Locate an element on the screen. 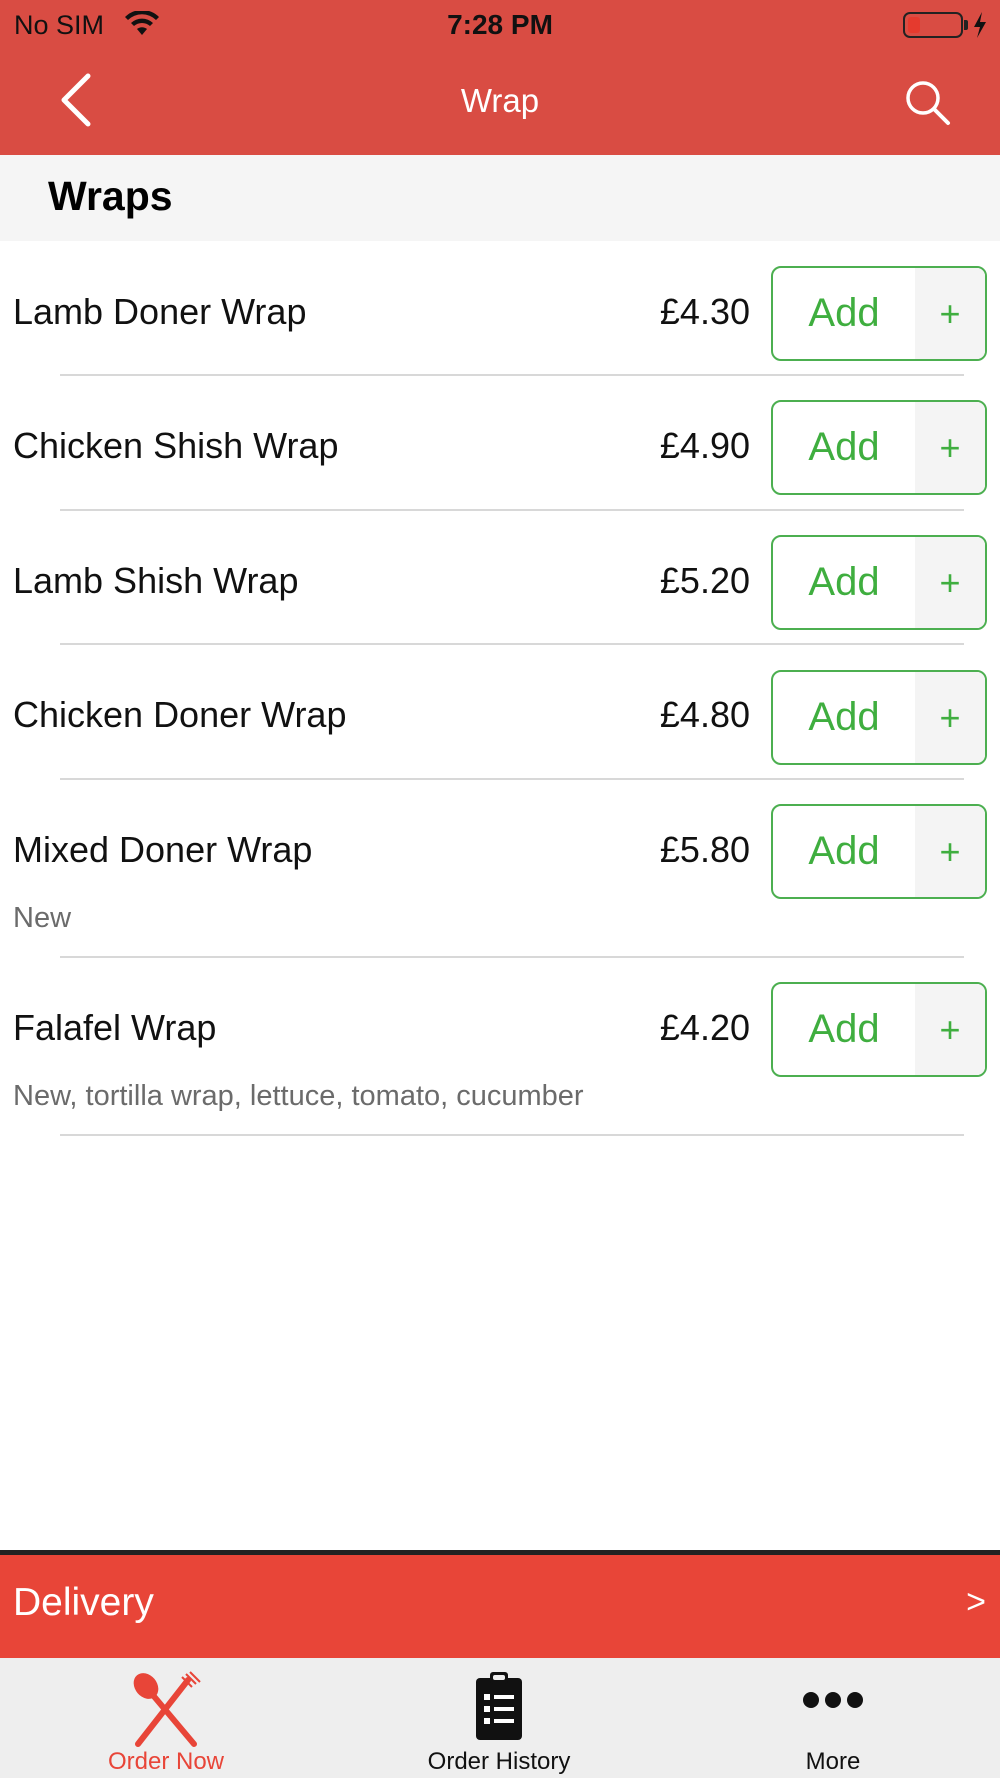 Image resolution: width=1000 pixels, height=1778 pixels. clipboard-list-icon is located at coordinates (499, 1706).